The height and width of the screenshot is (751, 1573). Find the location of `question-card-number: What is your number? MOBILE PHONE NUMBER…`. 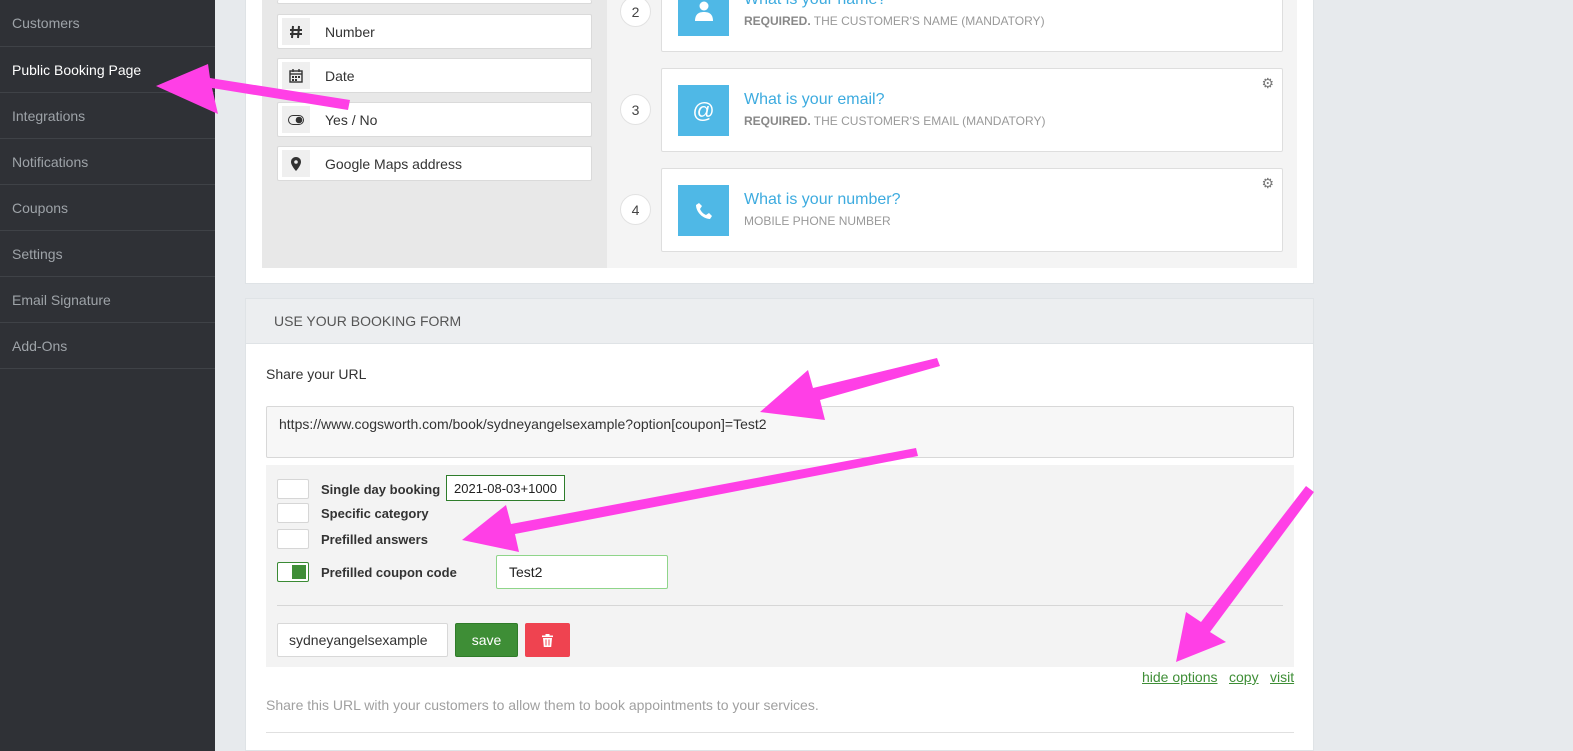

question-card-number: What is your number? MOBILE PHONE NUMBER… is located at coordinates (972, 210).